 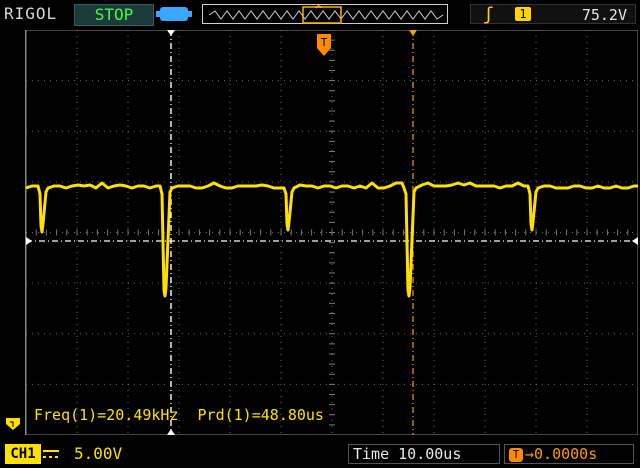 I want to click on frequency-measurement: Freq(1)=20.49kHz, so click(x=106, y=415).